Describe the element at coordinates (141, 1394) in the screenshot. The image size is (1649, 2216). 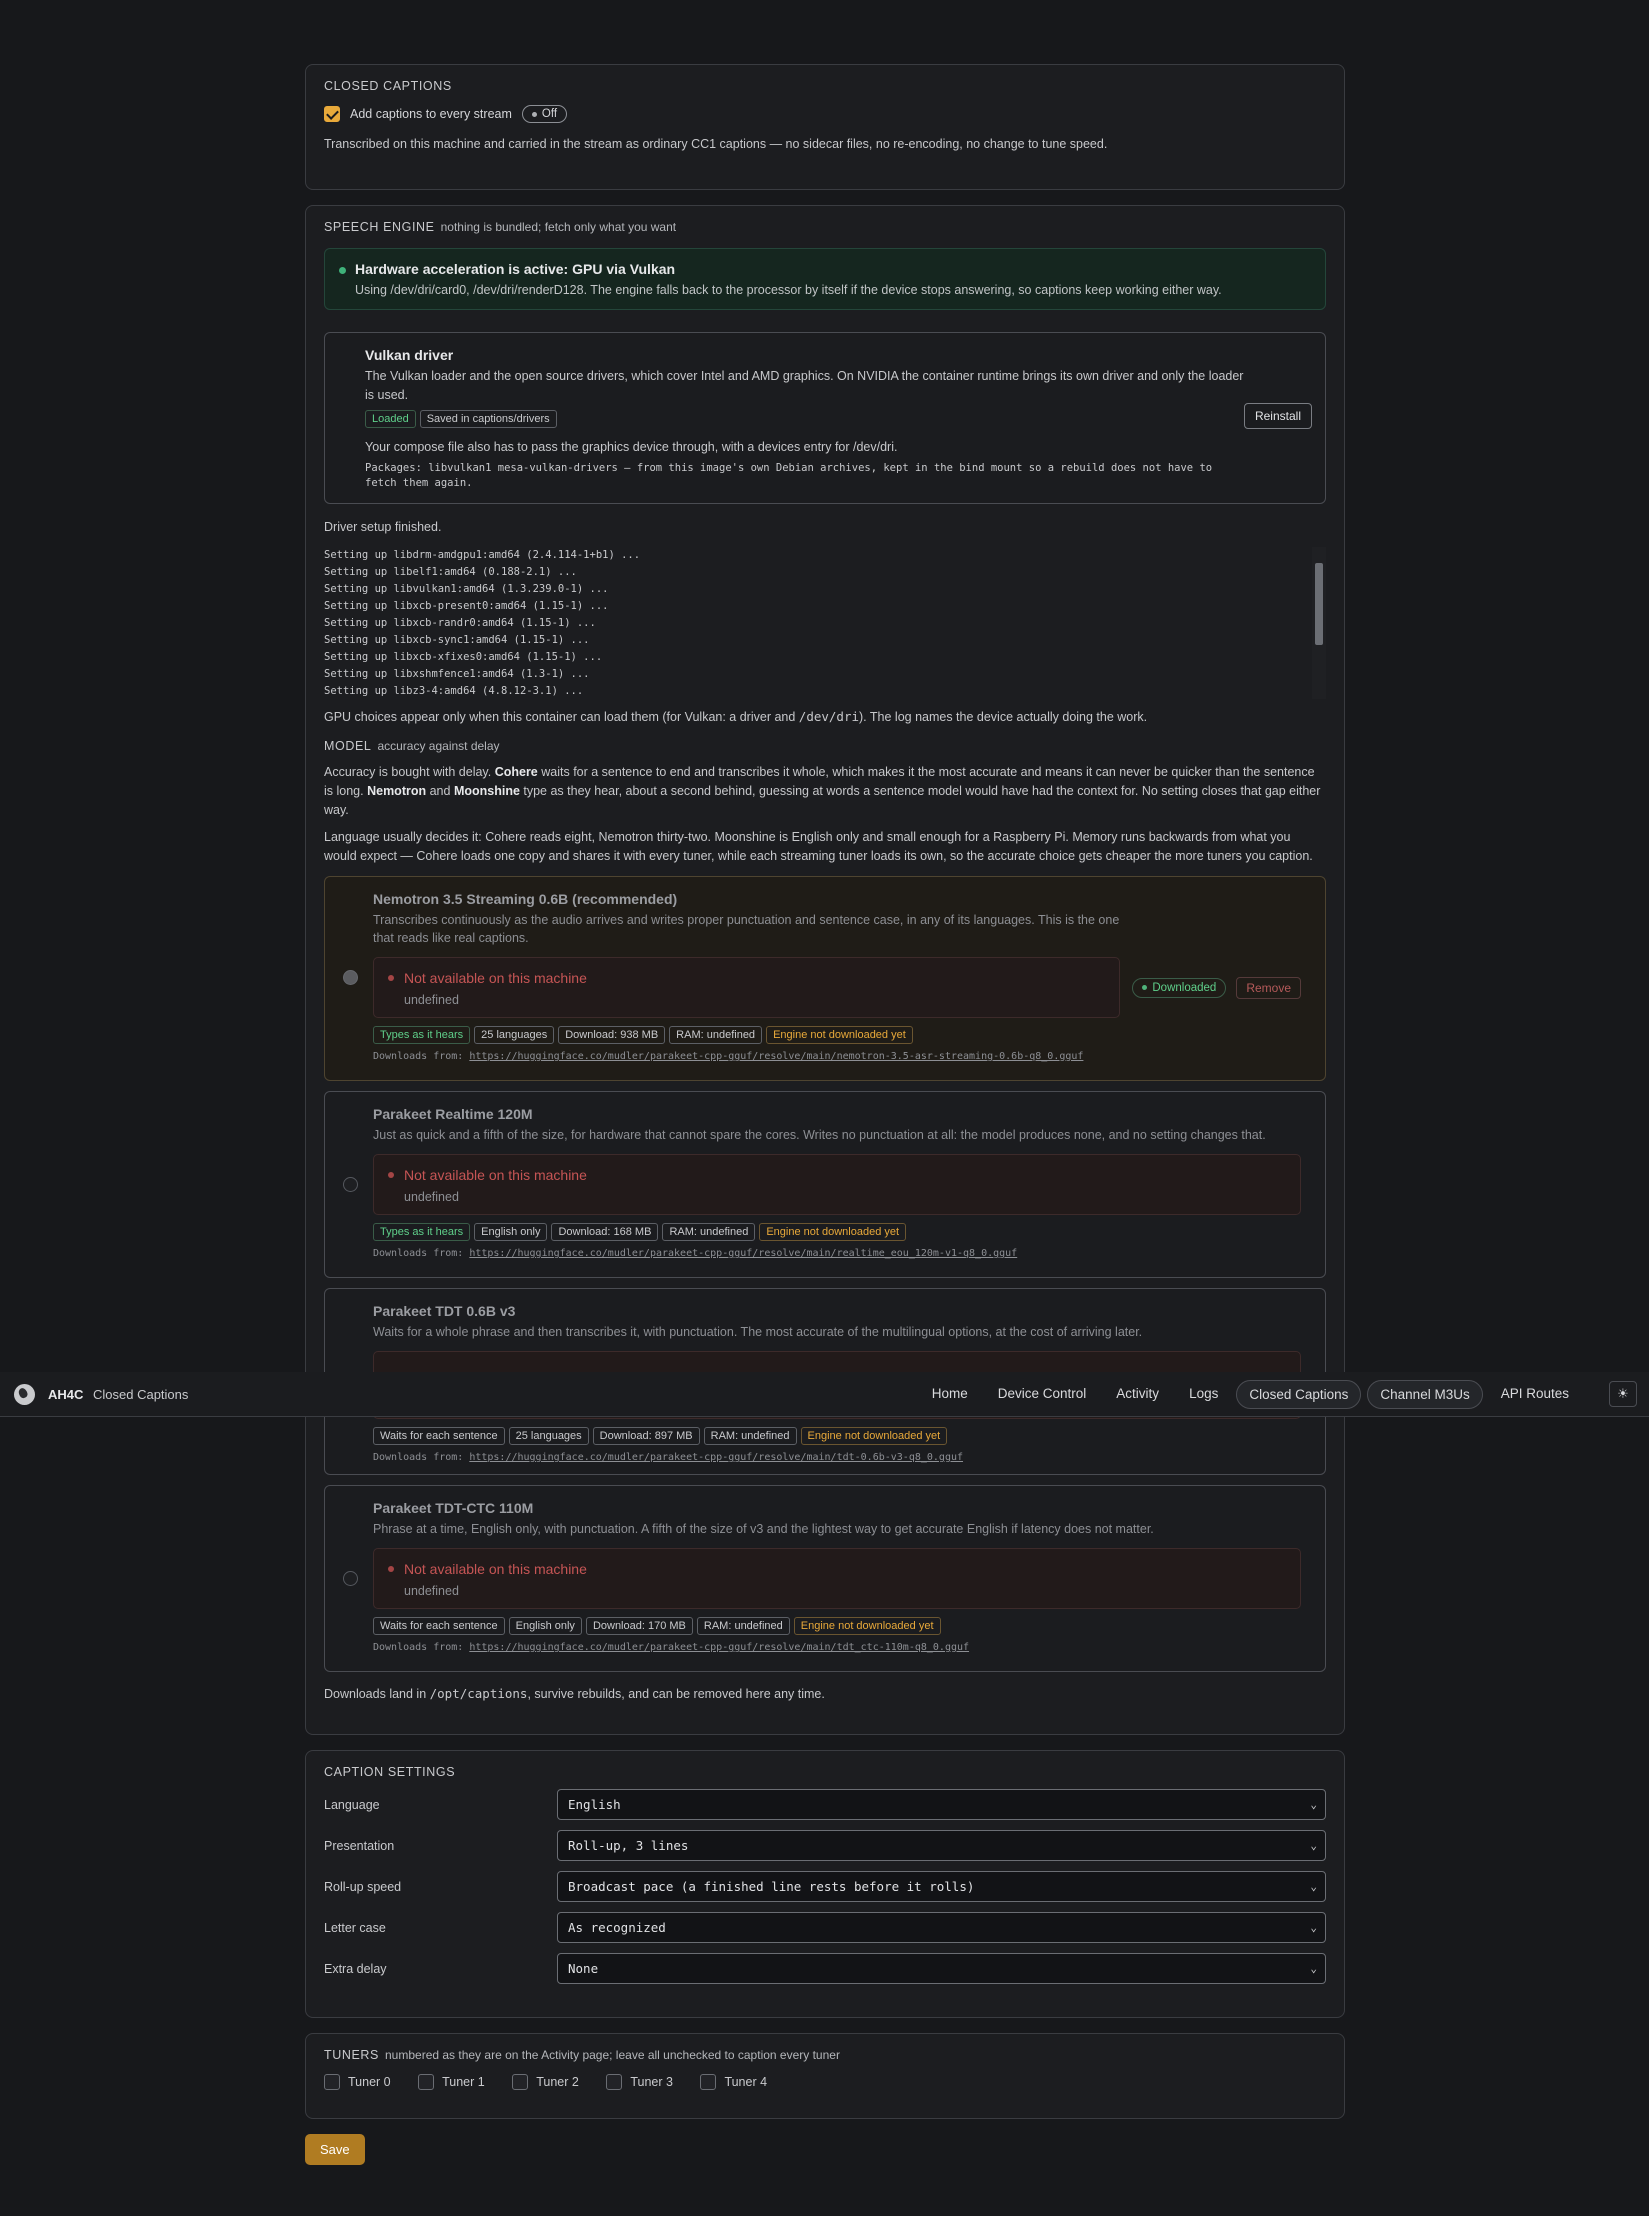
I see `nav-current-page: Closed Captions` at that location.